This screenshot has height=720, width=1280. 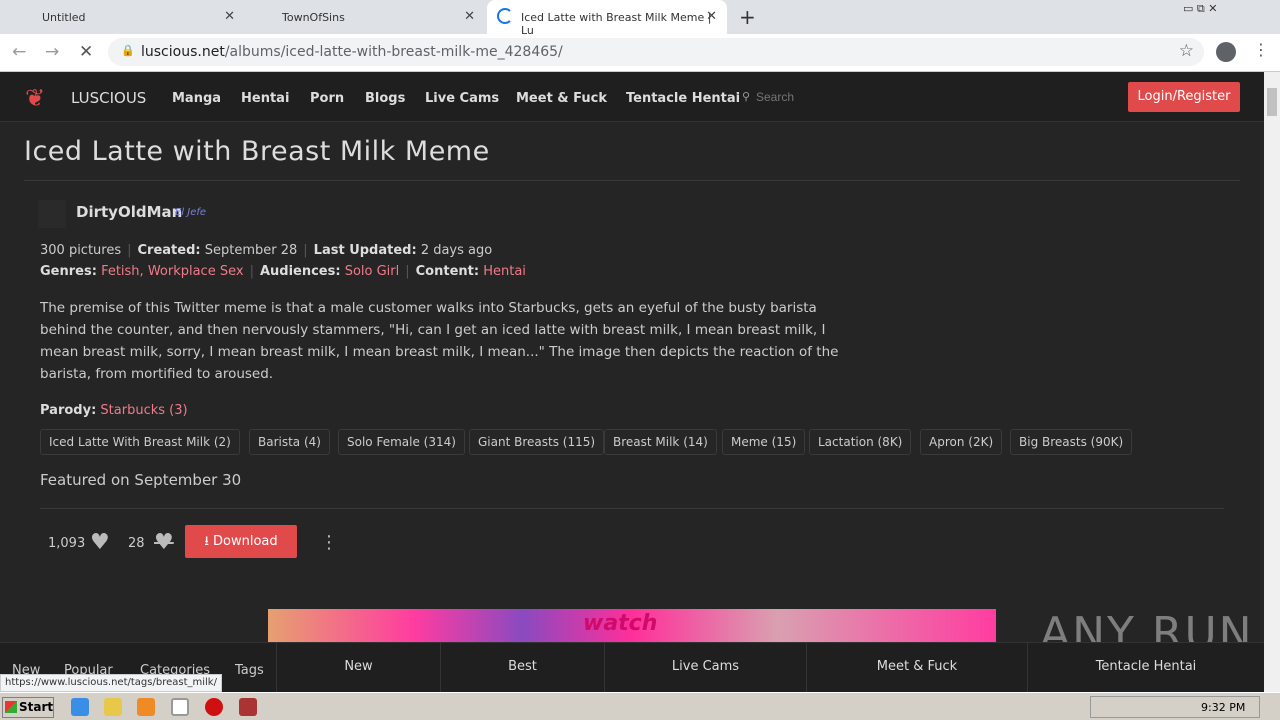 I want to click on tag-chip: Breast Milk (14), so click(x=660, y=442).